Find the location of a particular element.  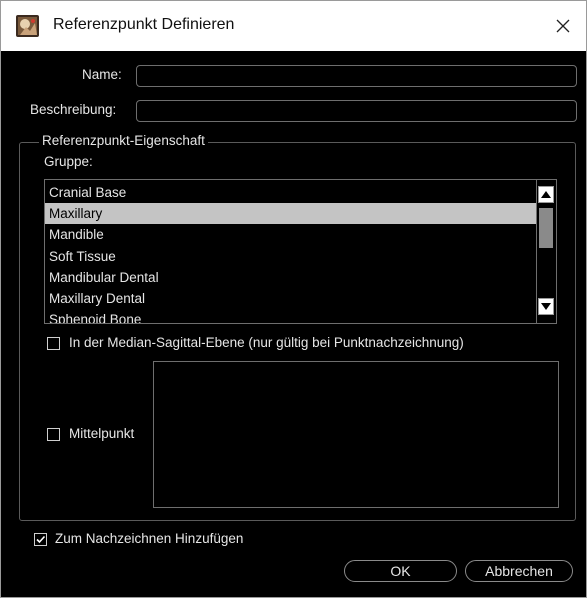

list-item: Cranial Base is located at coordinates (291, 192).